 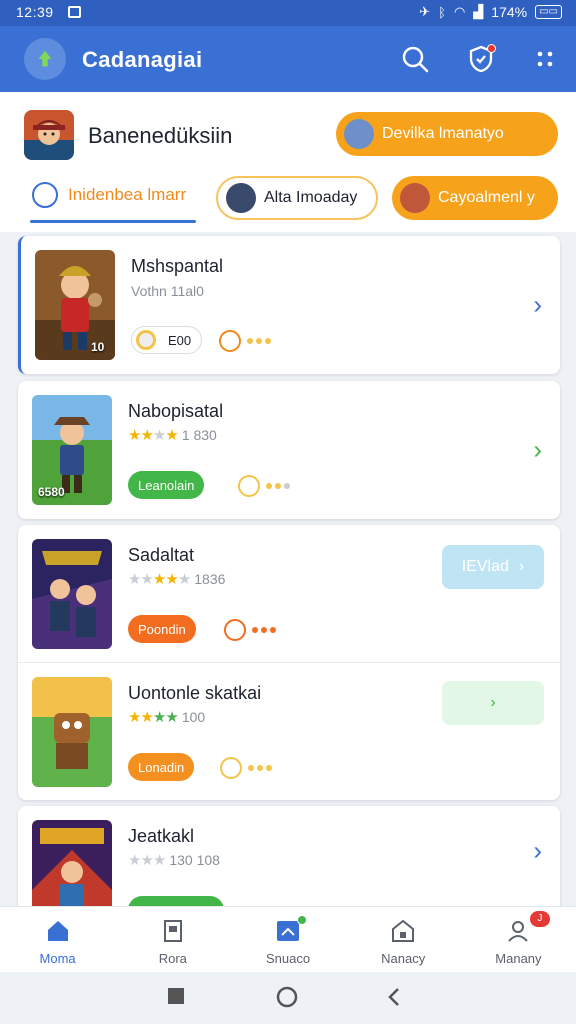 I want to click on nav-profile: J Manany, so click(x=518, y=939).